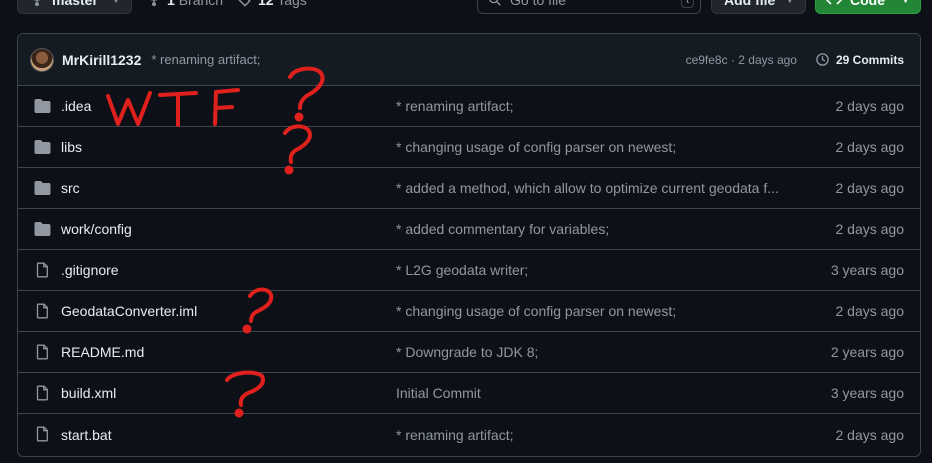  I want to click on branch-name: master, so click(75, 4).